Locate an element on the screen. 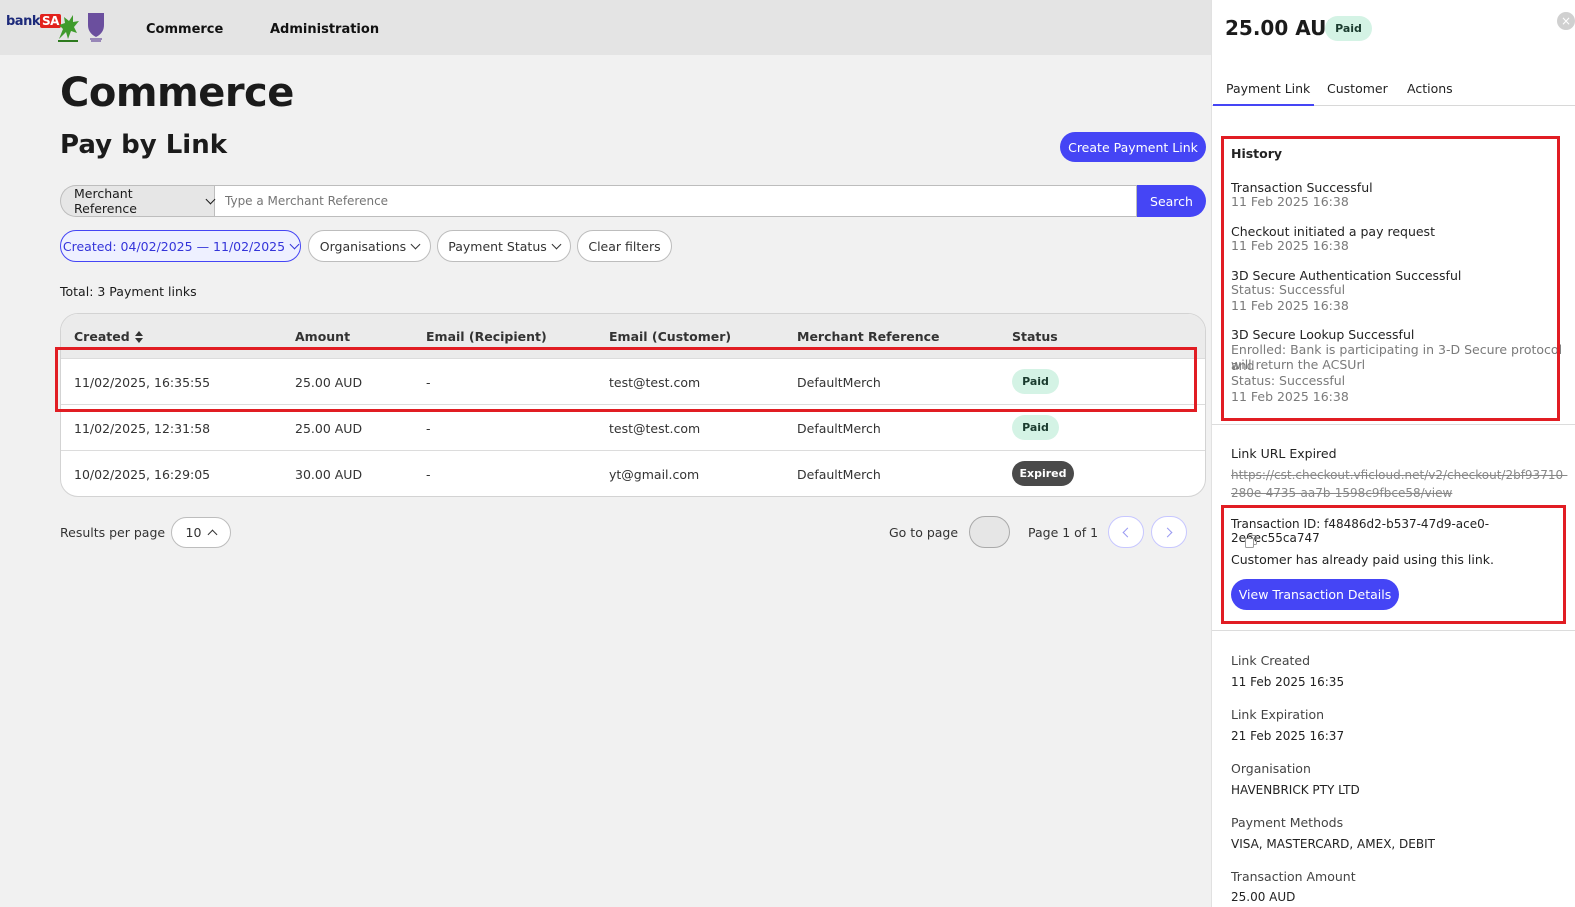 The width and height of the screenshot is (1575, 907). results-per-page-select: 10 is located at coordinates (201, 532).